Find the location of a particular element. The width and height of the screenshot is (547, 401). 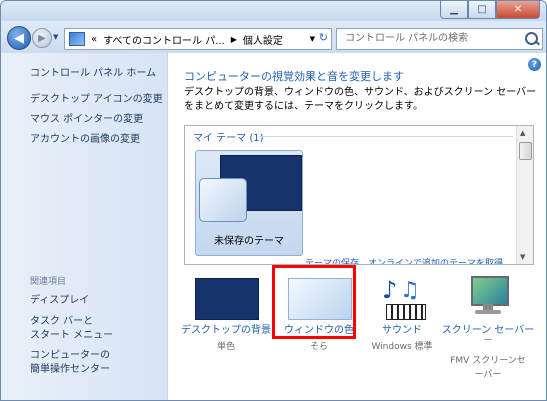

address-bar: « すべてのコントロール パ... ▶ 個人設定 ▼ ↻ is located at coordinates (198, 39).